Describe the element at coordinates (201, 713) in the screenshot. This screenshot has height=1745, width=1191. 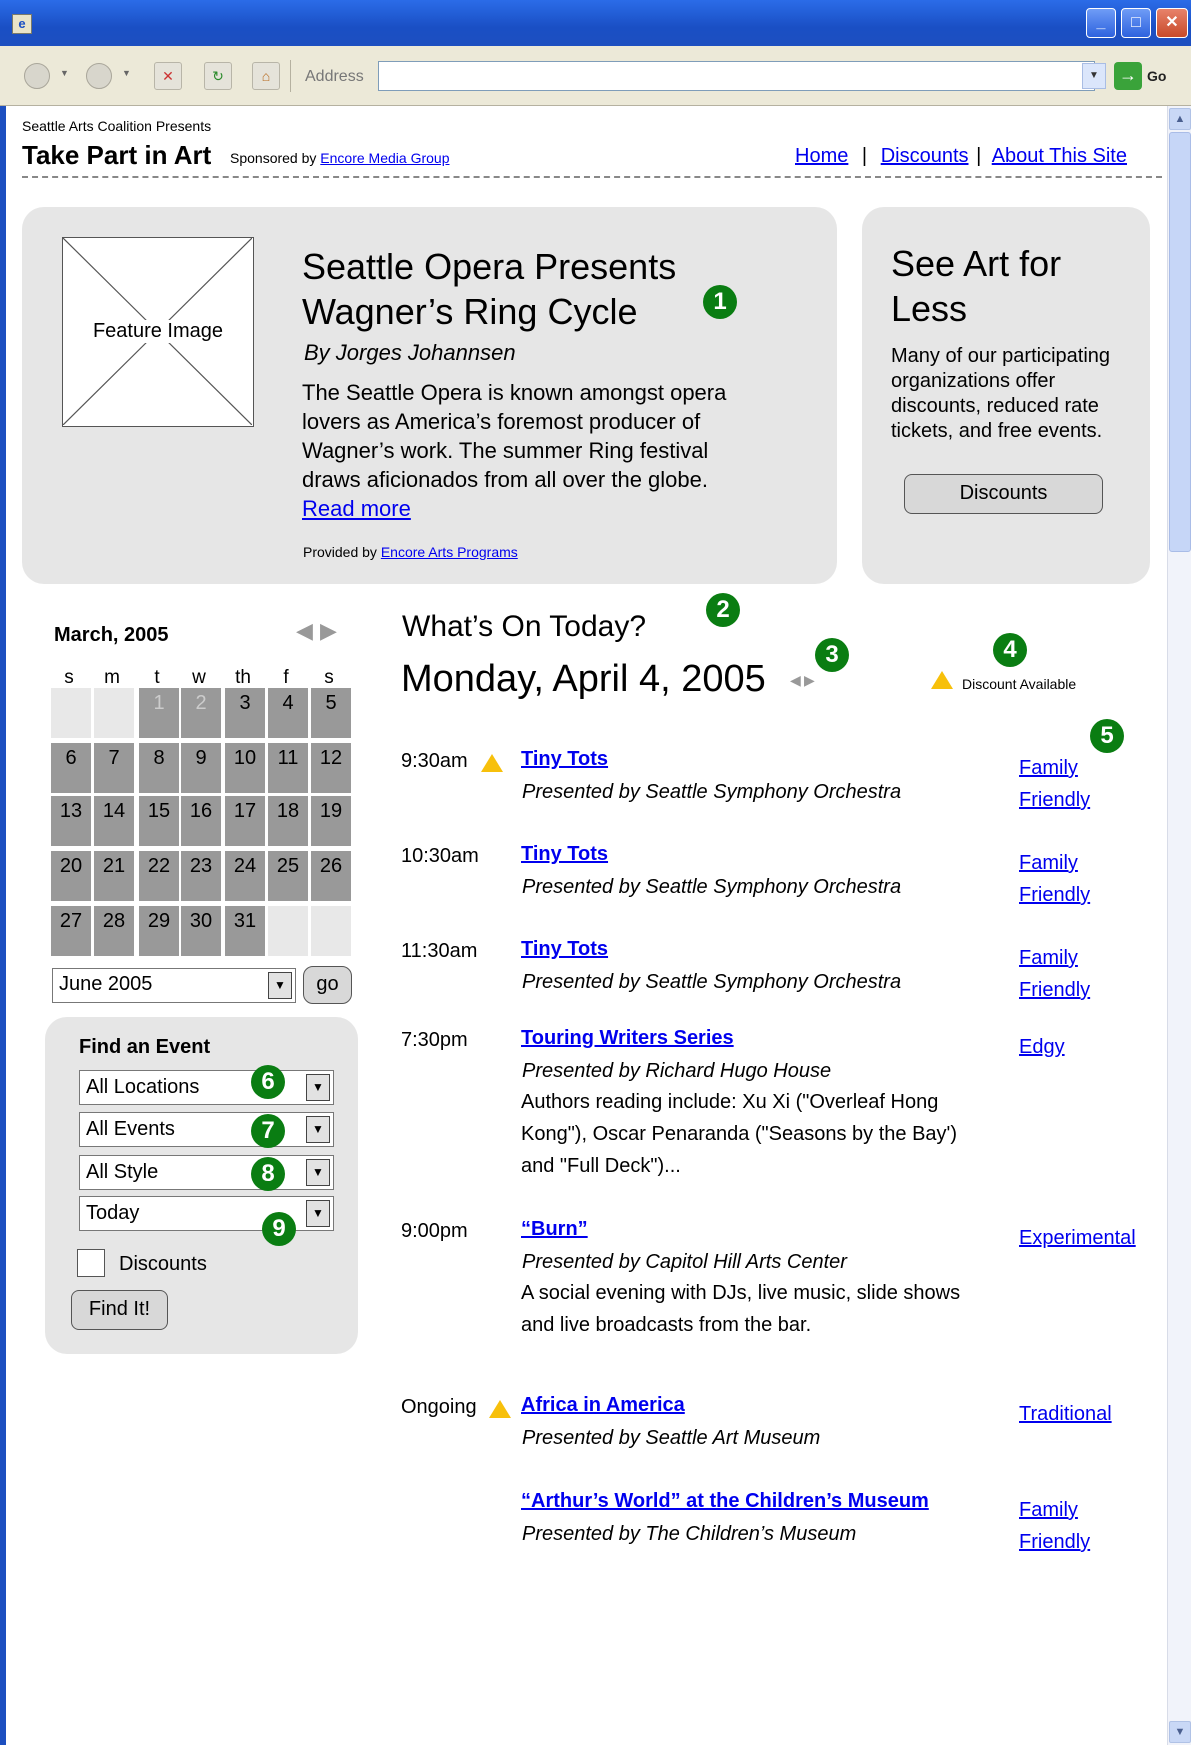
I see `calendar-day: 2` at that location.